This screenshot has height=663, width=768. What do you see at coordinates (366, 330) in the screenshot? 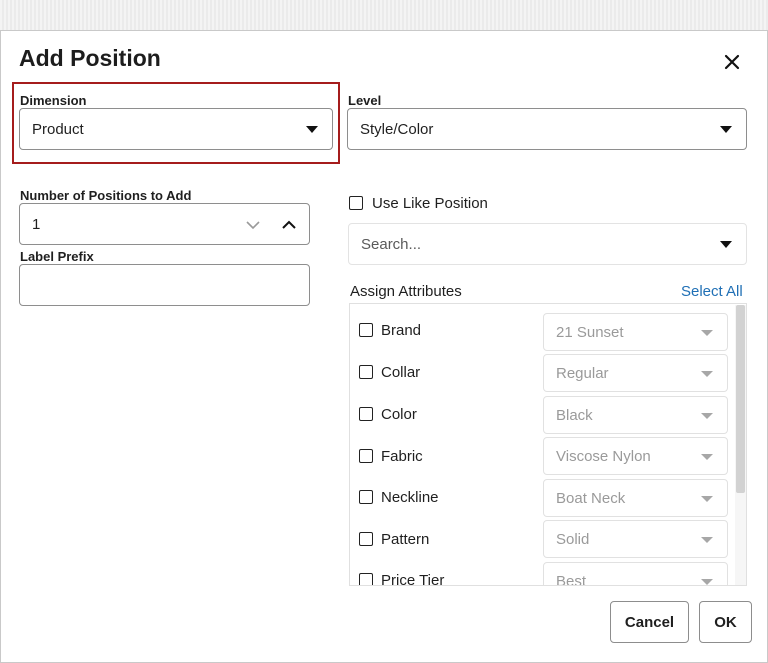
I see `attribute-checkbox-brand` at bounding box center [366, 330].